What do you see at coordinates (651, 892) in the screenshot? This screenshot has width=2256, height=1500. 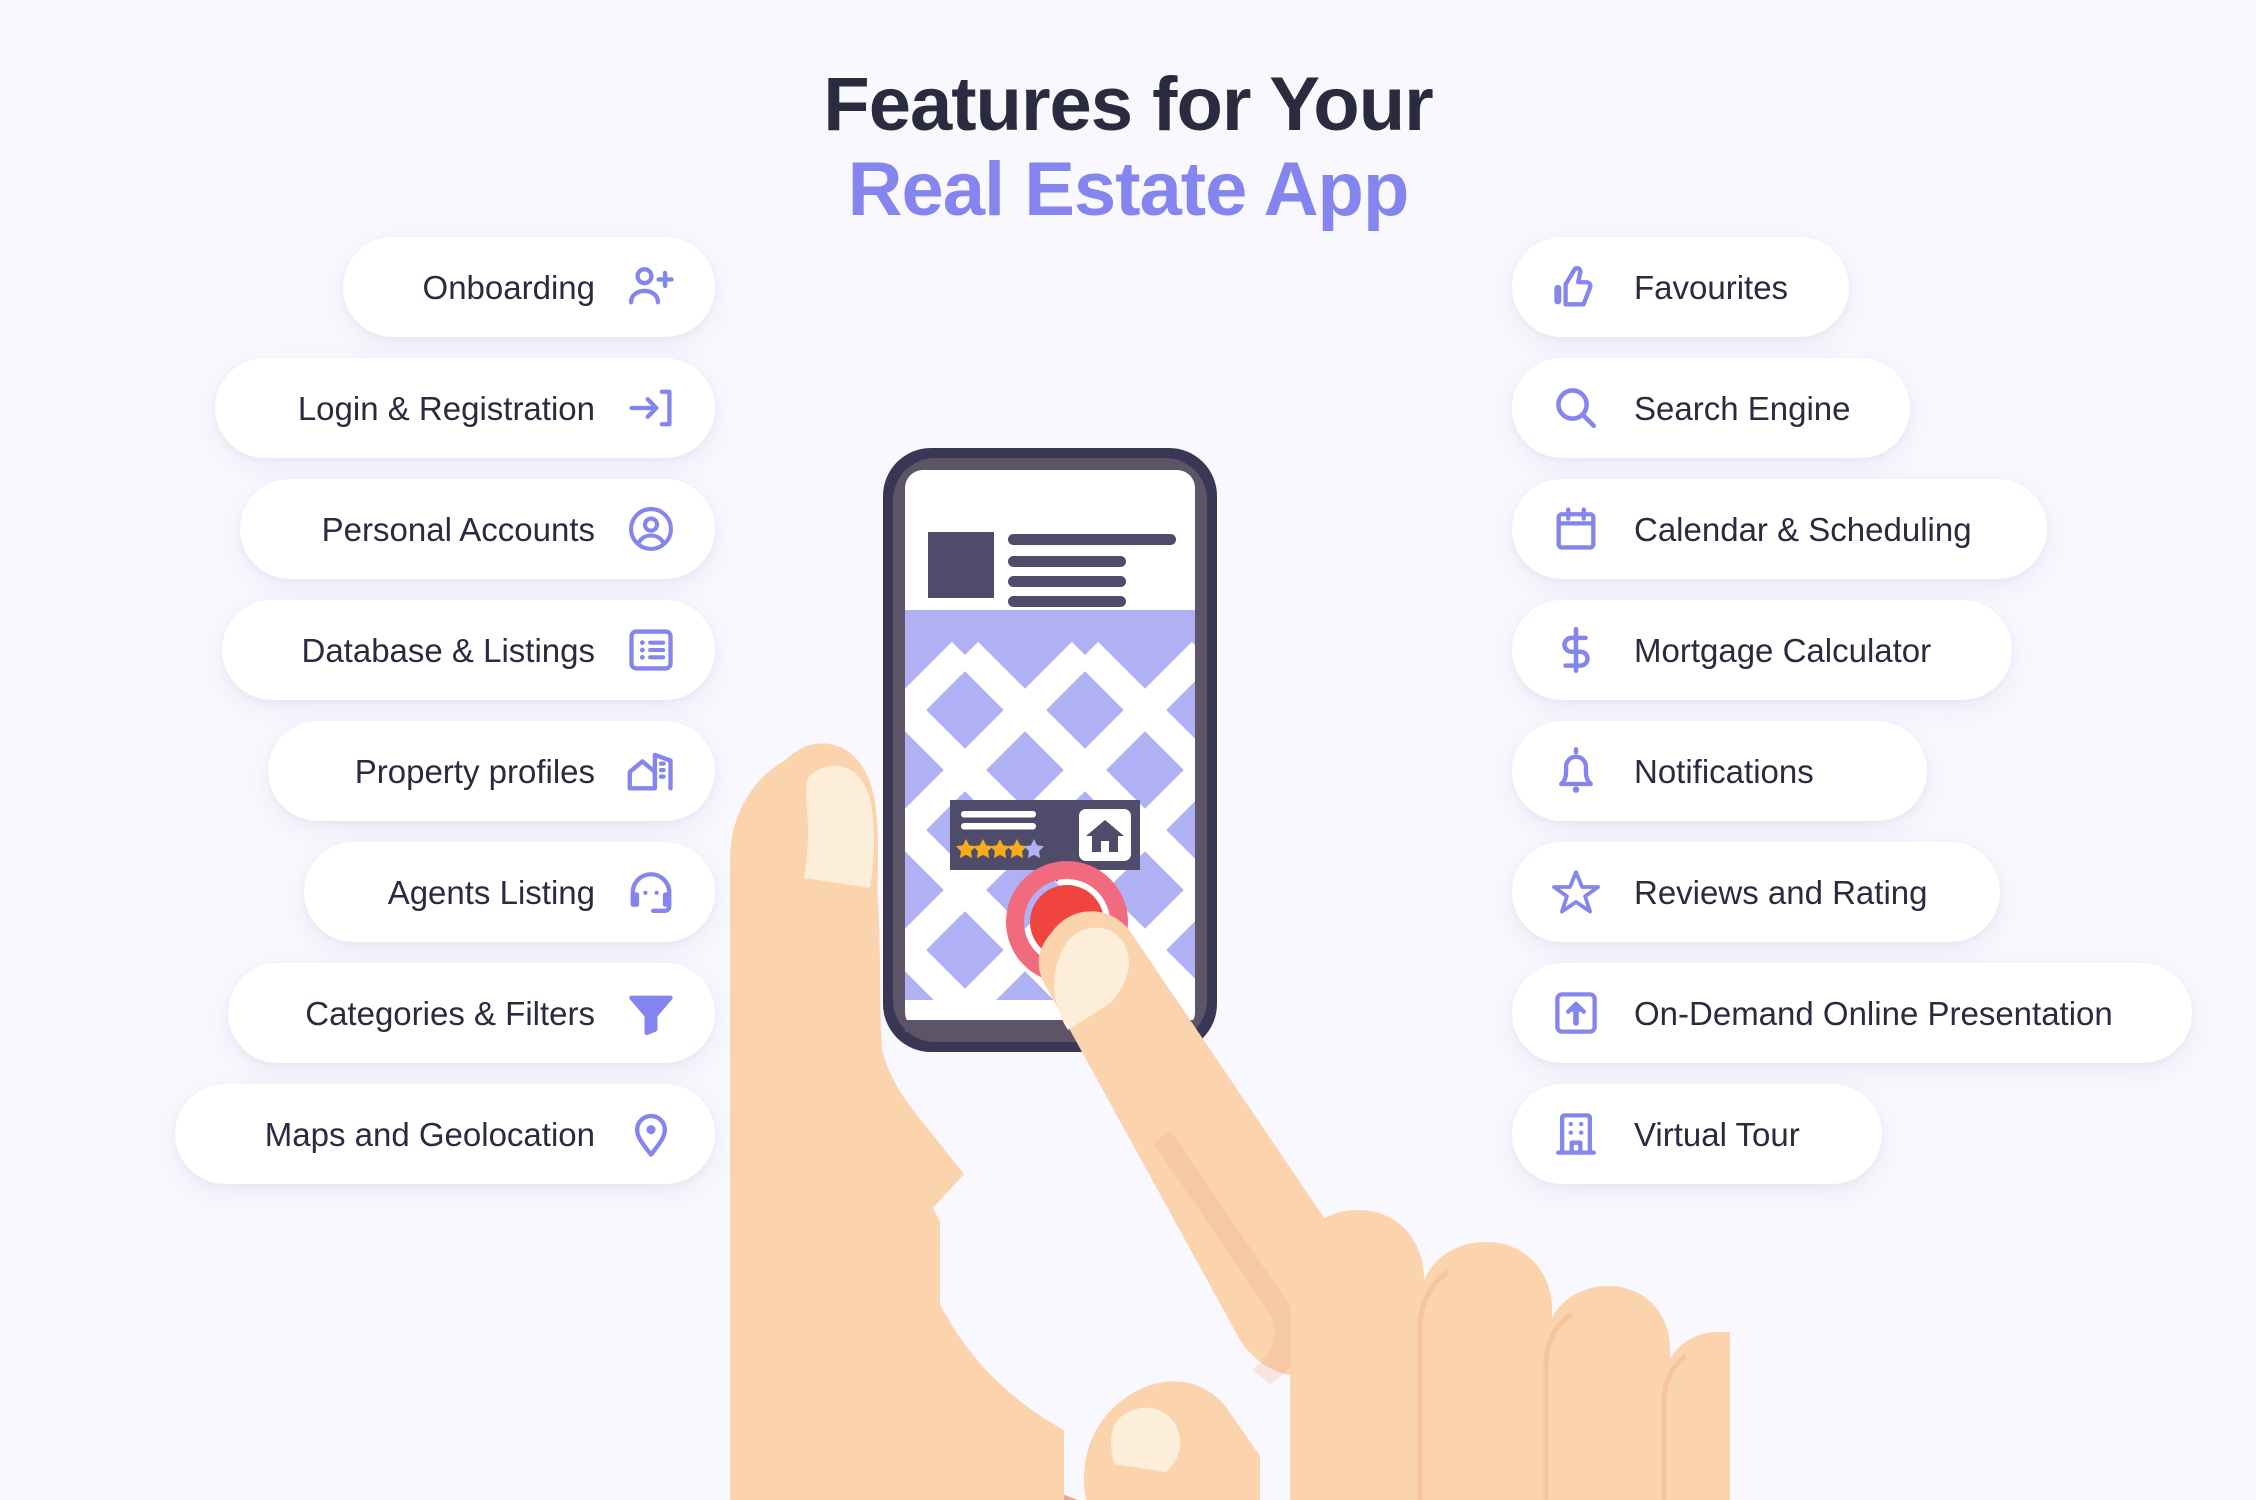 I see `headset-agent-icon` at bounding box center [651, 892].